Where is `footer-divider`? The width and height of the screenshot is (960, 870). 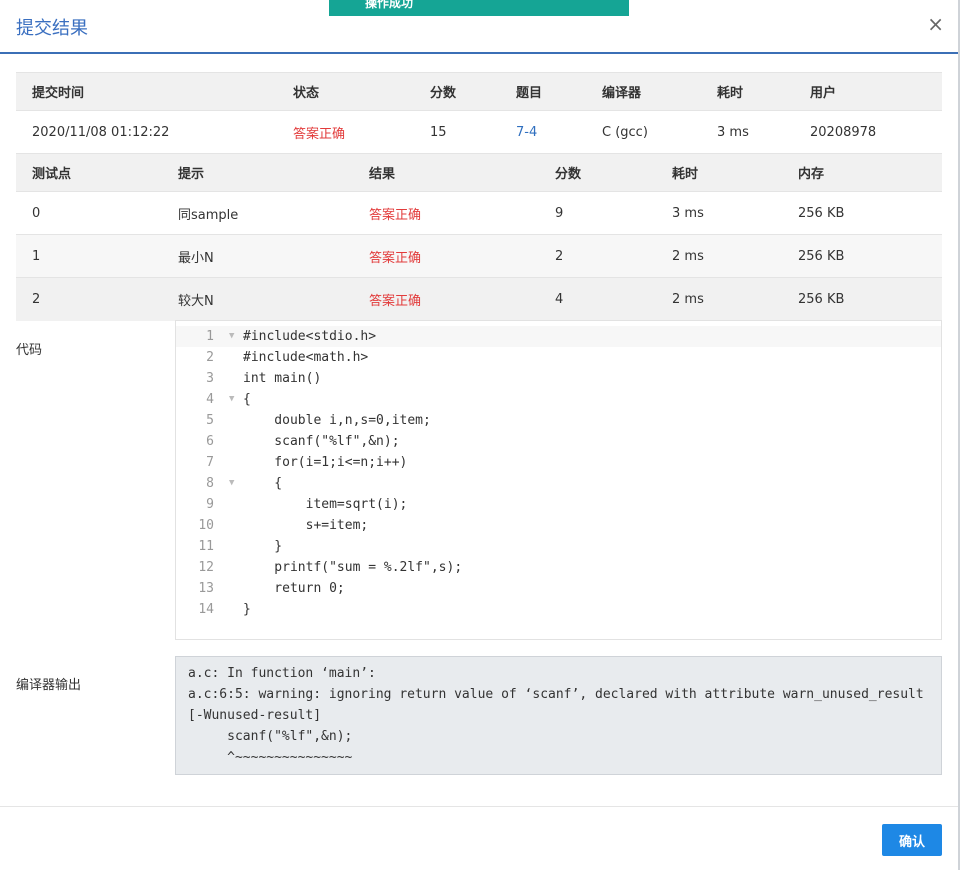 footer-divider is located at coordinates (479, 806).